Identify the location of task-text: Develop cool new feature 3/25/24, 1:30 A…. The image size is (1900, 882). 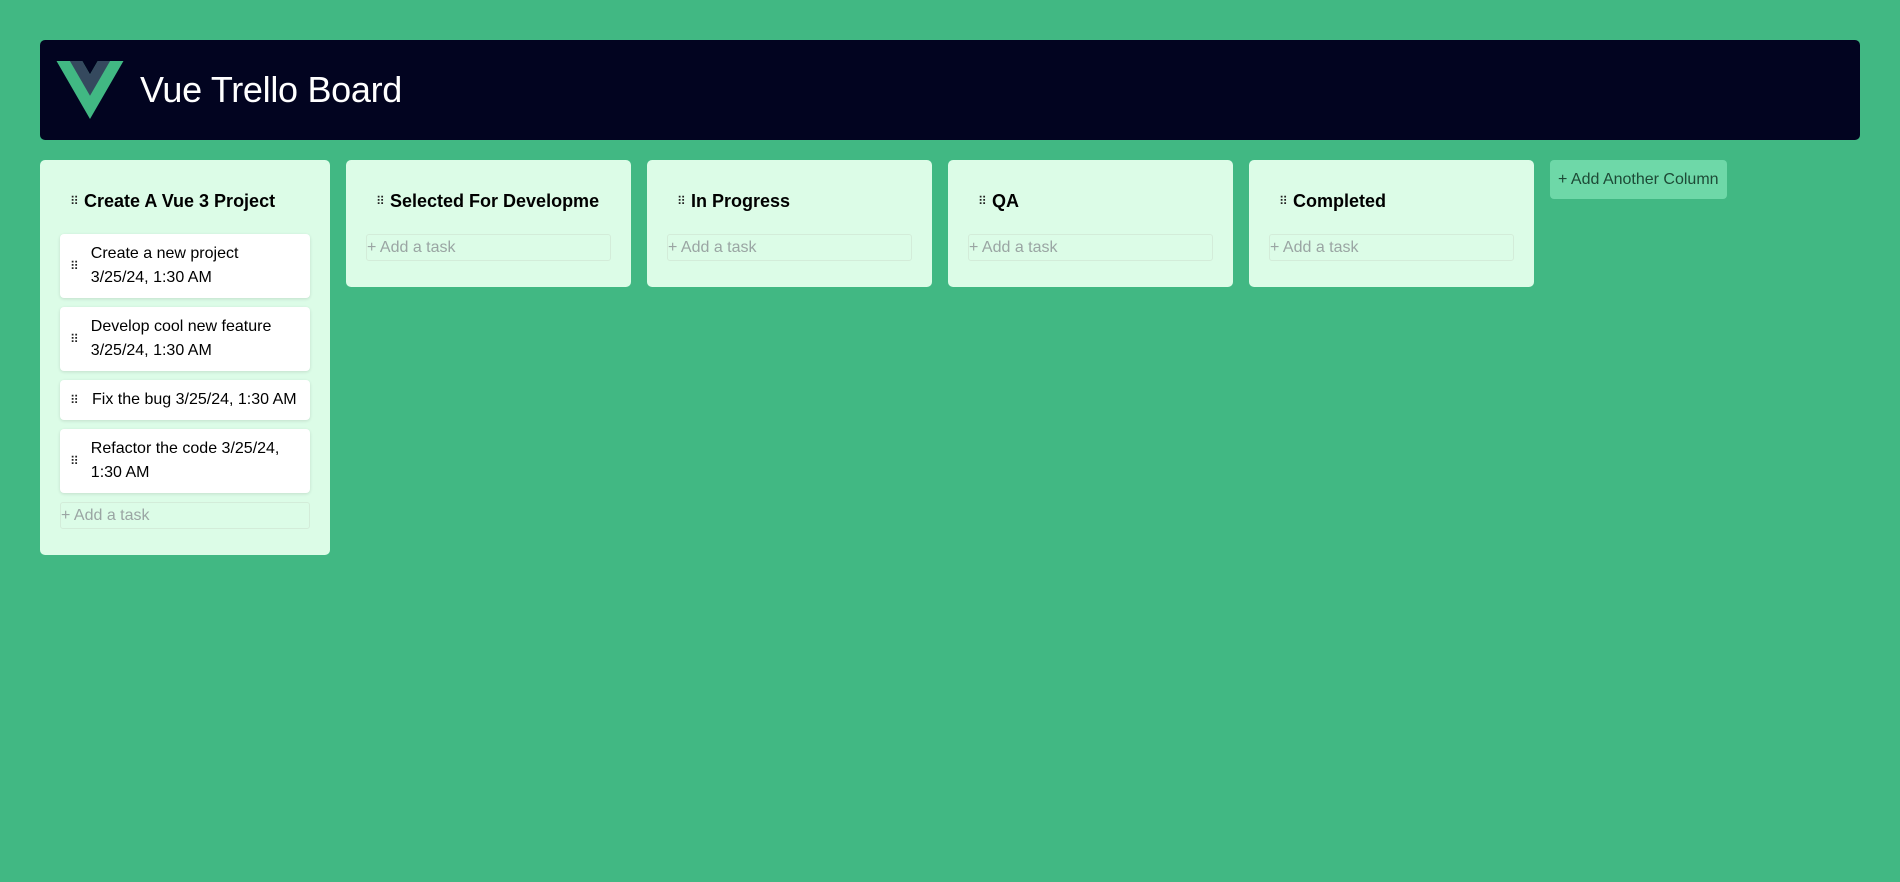
(194, 339).